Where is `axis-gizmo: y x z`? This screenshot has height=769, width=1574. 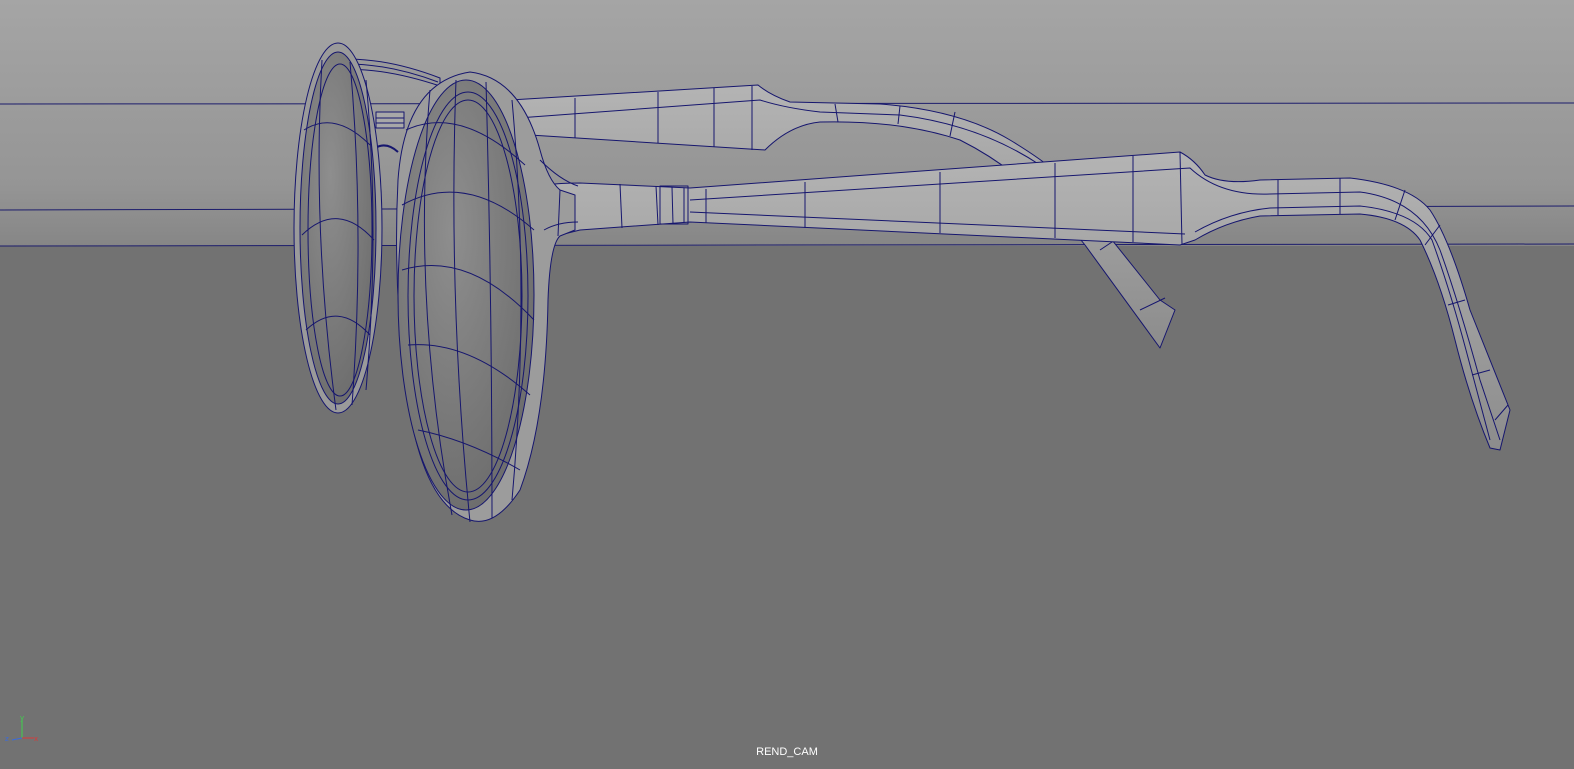
axis-gizmo: y x z is located at coordinates (22, 730).